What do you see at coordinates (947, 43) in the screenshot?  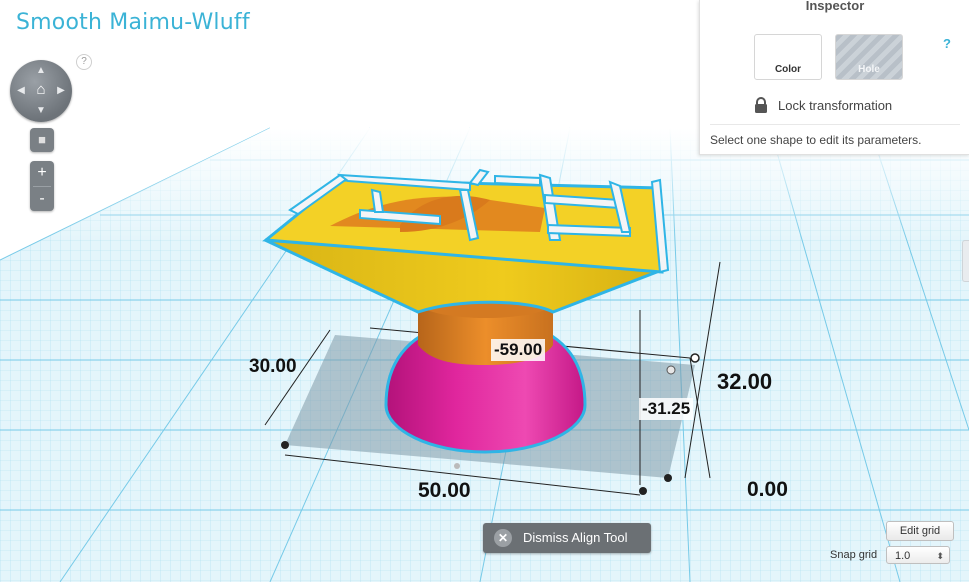 I see `inspector-help-icon: ?` at bounding box center [947, 43].